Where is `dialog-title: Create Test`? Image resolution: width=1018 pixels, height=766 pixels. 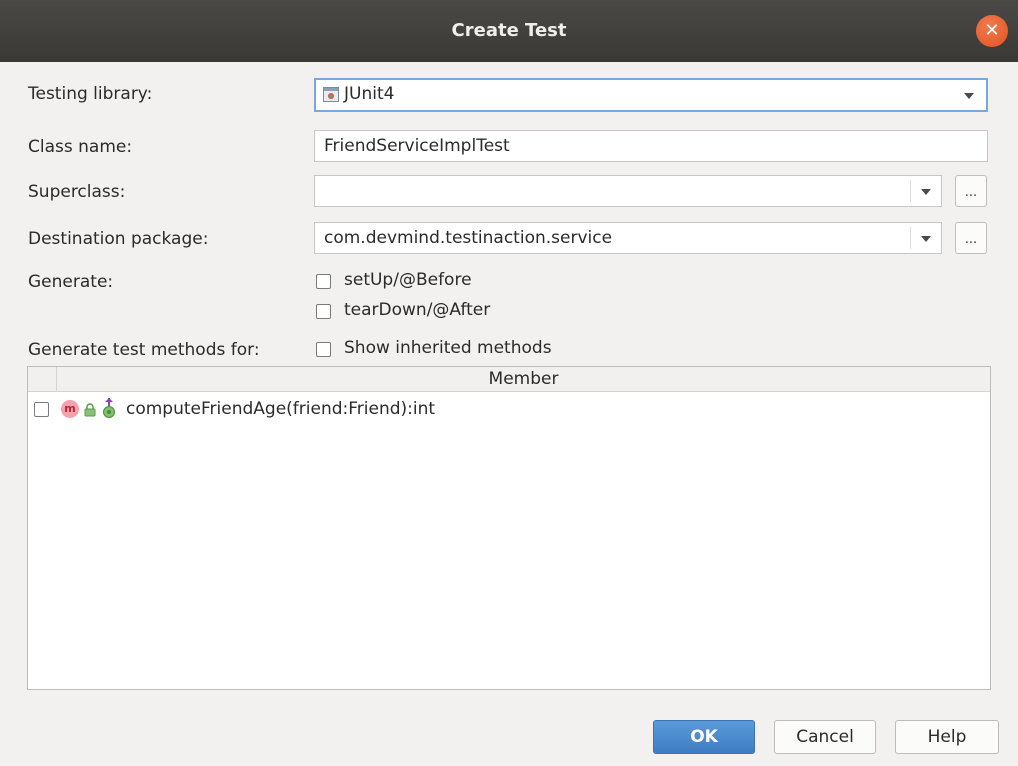
dialog-title: Create Test is located at coordinates (509, 30).